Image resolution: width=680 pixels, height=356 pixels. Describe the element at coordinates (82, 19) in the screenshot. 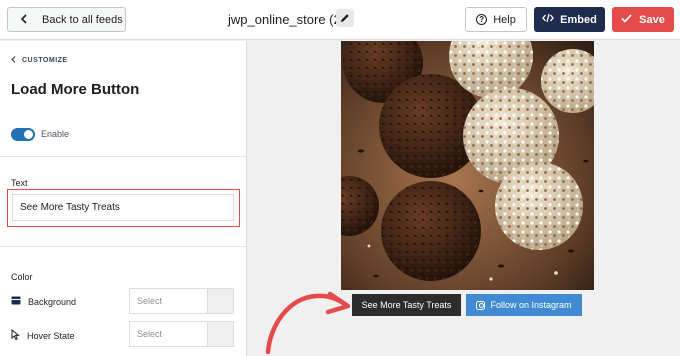

I see `back-button-label: Back to all feeds` at that location.